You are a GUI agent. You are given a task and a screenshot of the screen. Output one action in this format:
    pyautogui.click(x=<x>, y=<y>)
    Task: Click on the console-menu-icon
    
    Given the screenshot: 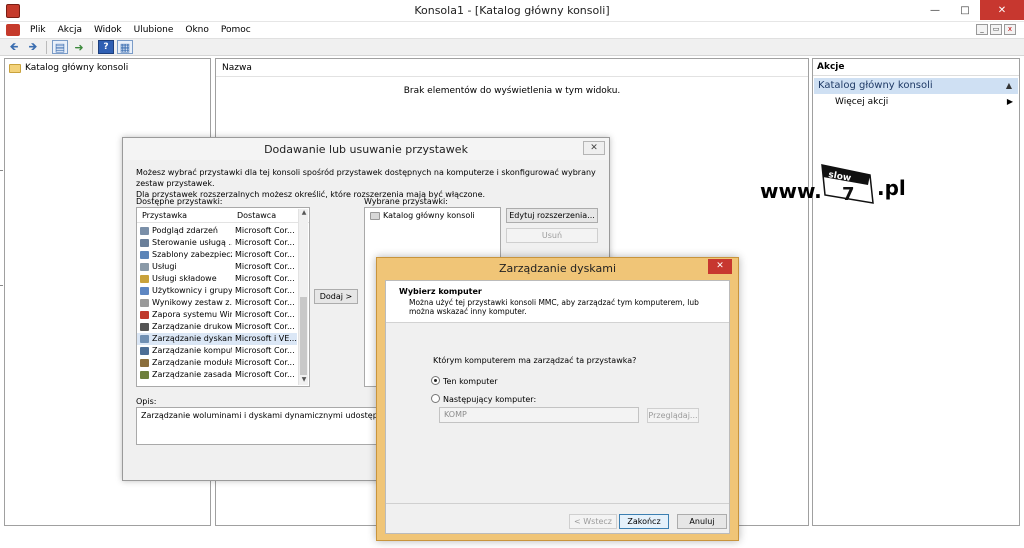 What is the action you would take?
    pyautogui.click(x=13, y=30)
    